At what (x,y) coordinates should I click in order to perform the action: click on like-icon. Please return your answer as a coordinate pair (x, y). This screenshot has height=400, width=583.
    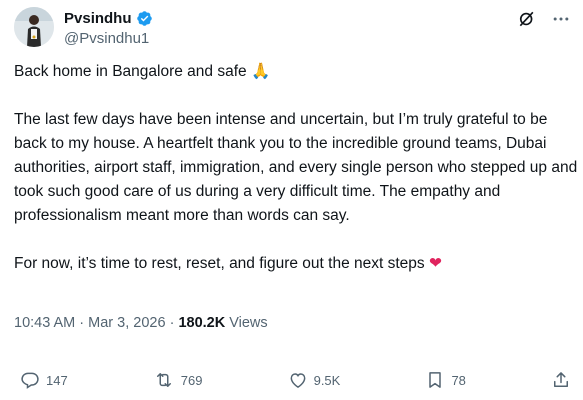
    Looking at the image, I should click on (298, 380).